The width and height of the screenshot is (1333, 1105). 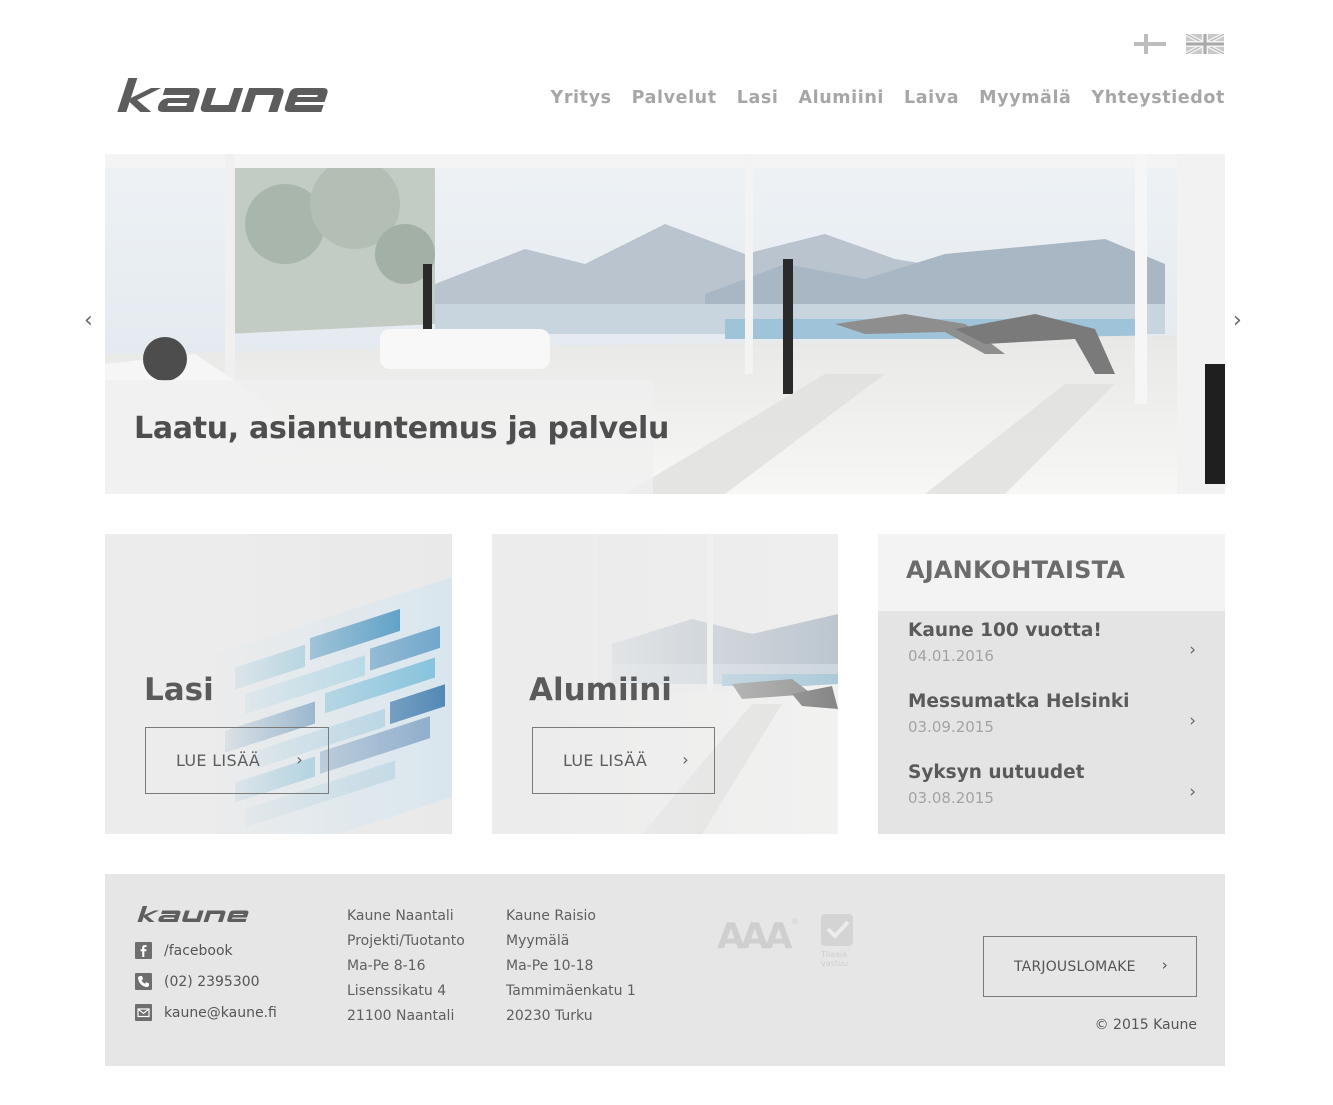 What do you see at coordinates (841, 98) in the screenshot?
I see `nav-item-alumiini: Alumiini` at bounding box center [841, 98].